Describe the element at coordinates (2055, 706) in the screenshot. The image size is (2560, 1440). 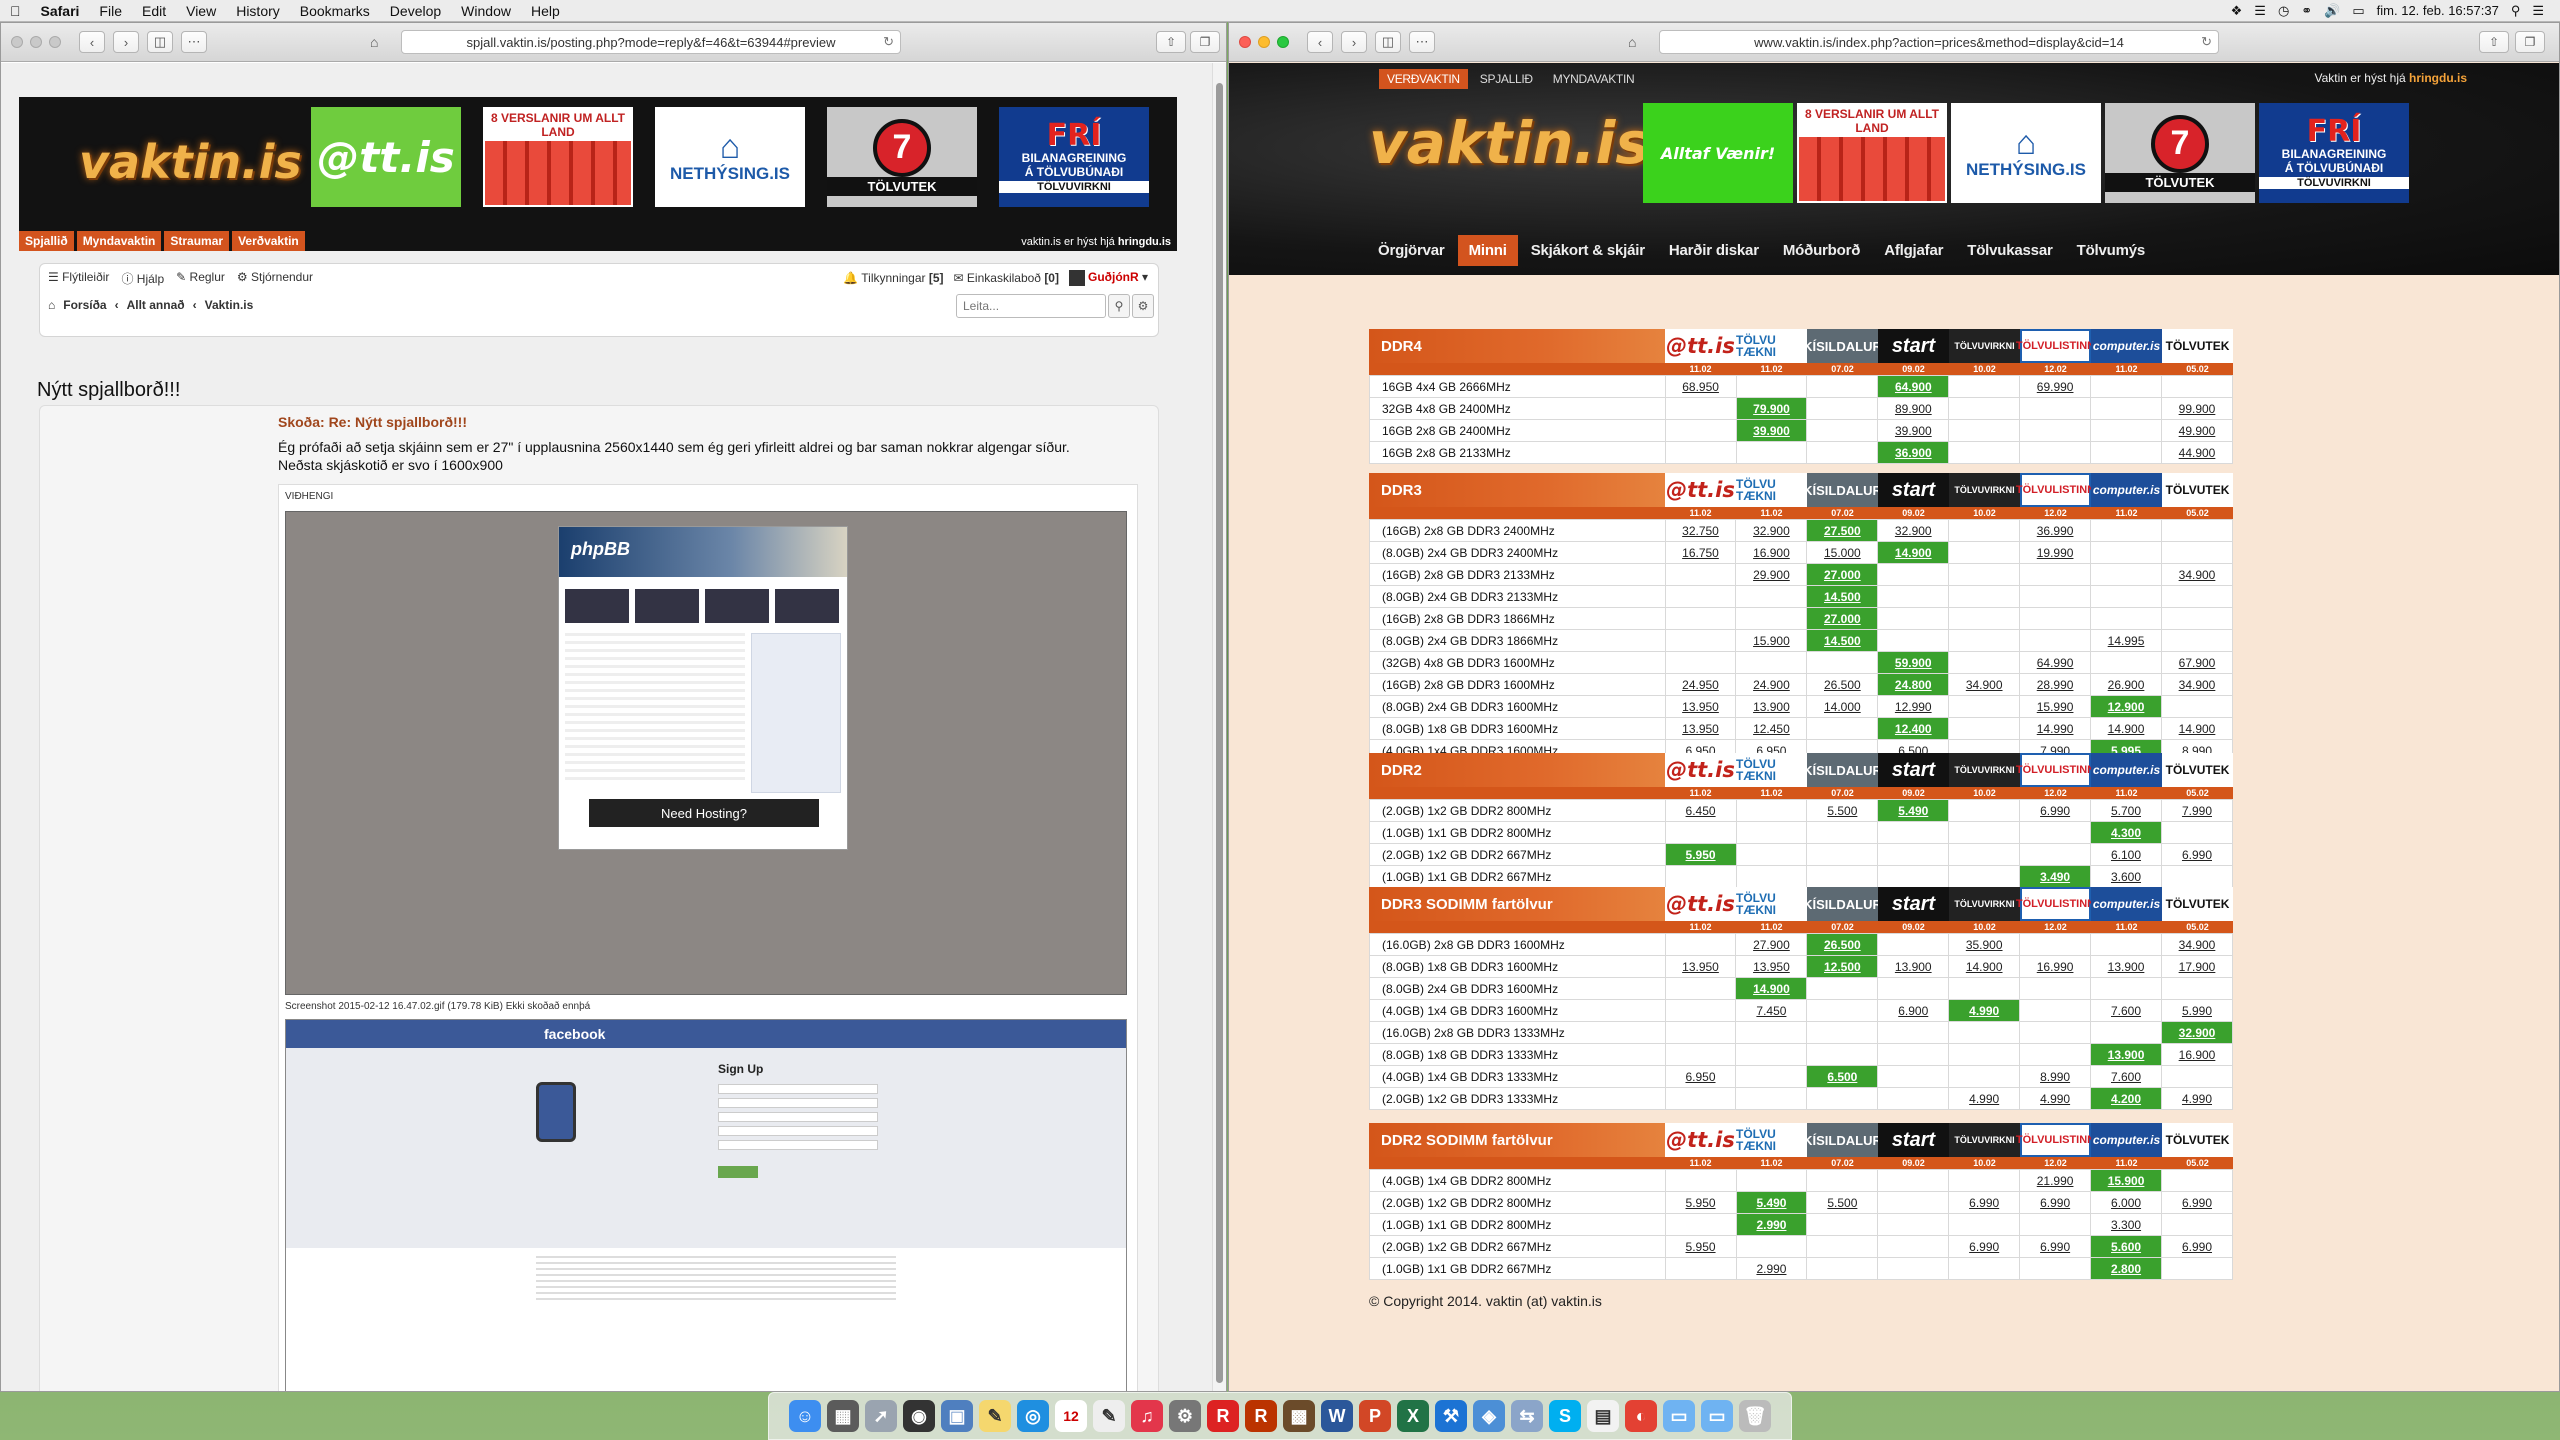
I see `price-cell: 15.990` at that location.